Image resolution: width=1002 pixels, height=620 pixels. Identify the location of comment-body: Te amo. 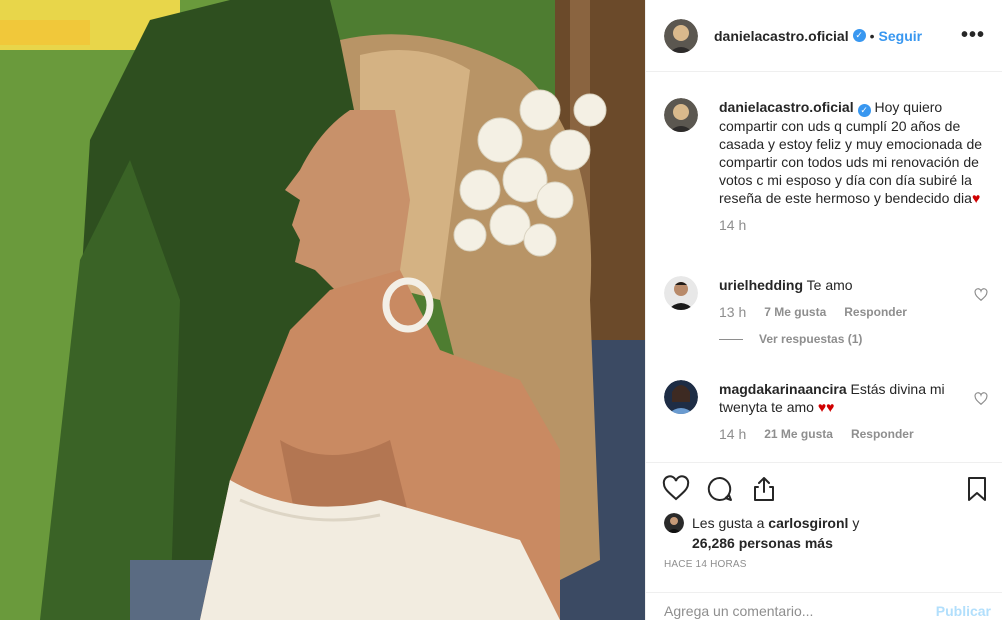
(829, 285).